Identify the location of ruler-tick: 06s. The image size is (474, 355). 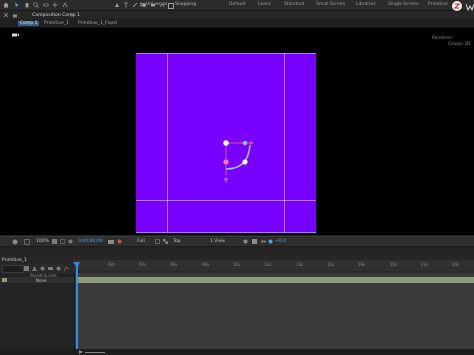
(174, 264).